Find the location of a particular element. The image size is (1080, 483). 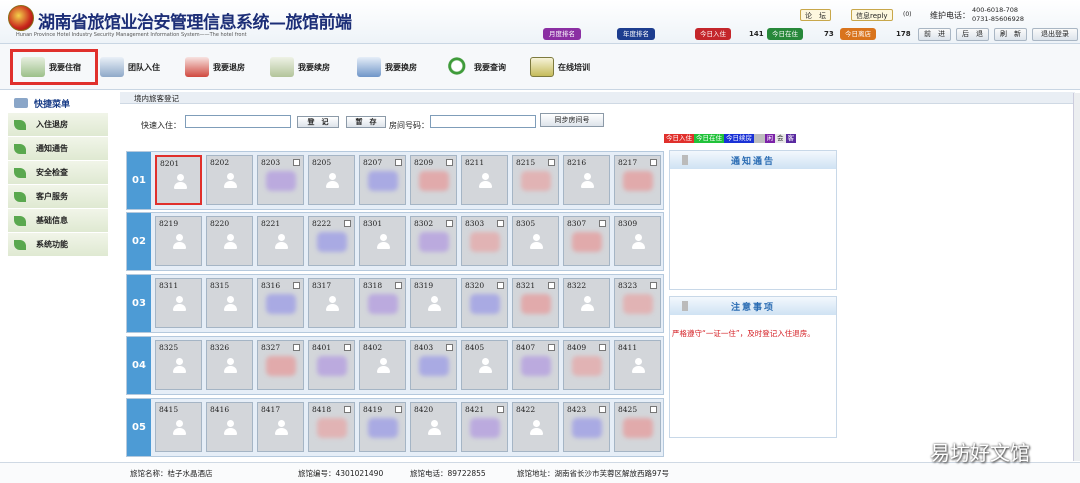

room-cell: 8309 is located at coordinates (637, 241).